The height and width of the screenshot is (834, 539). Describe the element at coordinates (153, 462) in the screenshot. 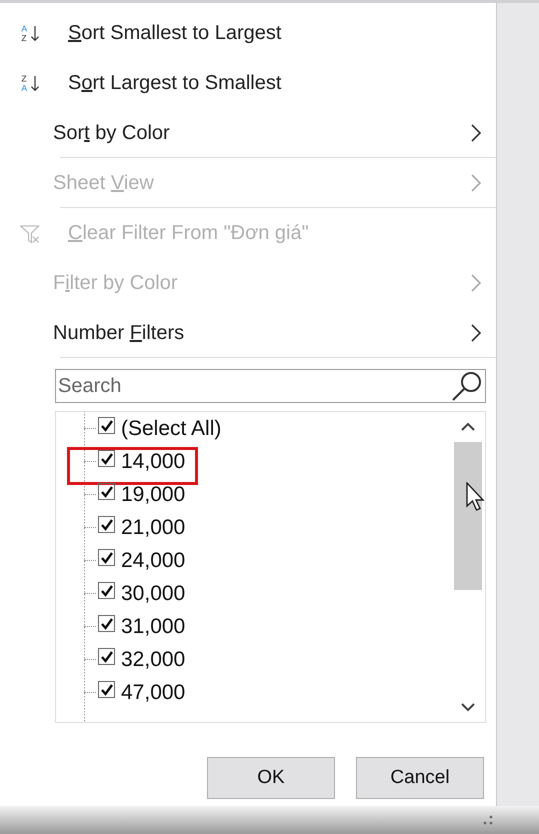

I see `value-label: 14,000` at that location.